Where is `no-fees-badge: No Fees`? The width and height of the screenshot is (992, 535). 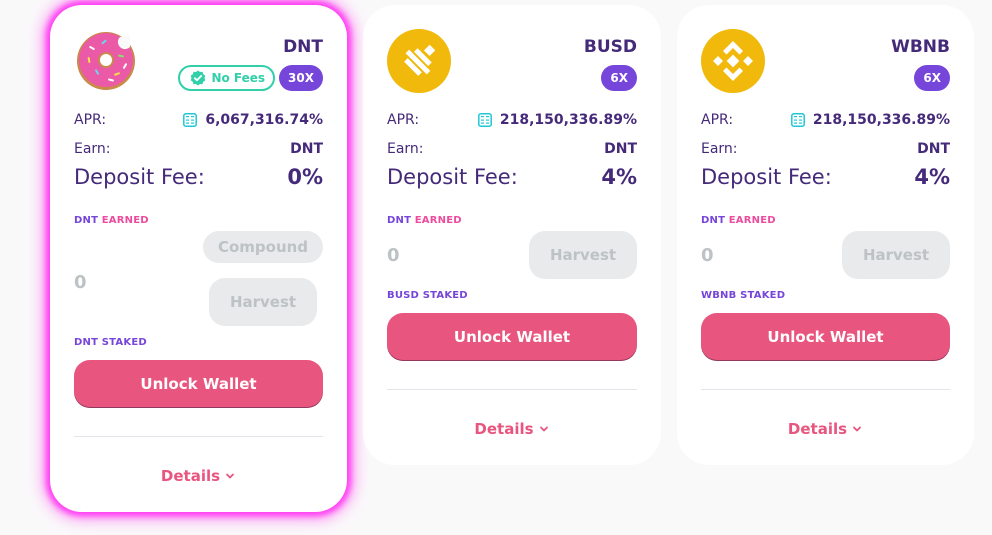 no-fees-badge: No Fees is located at coordinates (227, 78).